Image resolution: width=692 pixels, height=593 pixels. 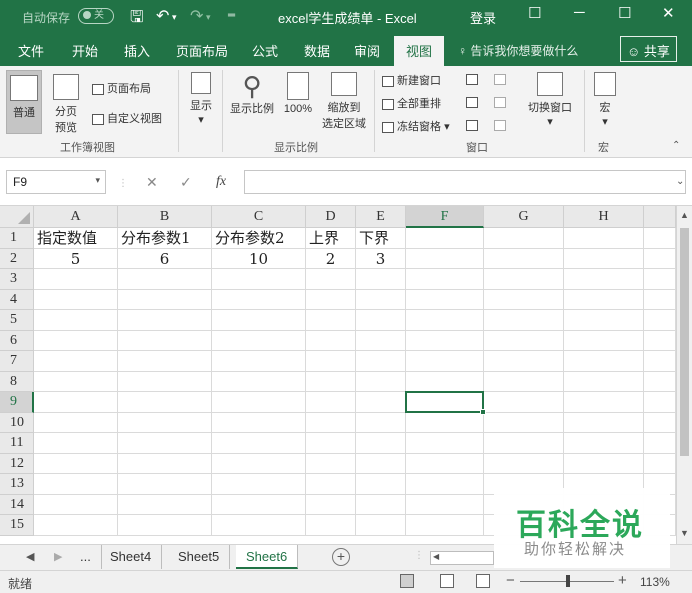 I want to click on select-all-button, so click(x=17, y=217).